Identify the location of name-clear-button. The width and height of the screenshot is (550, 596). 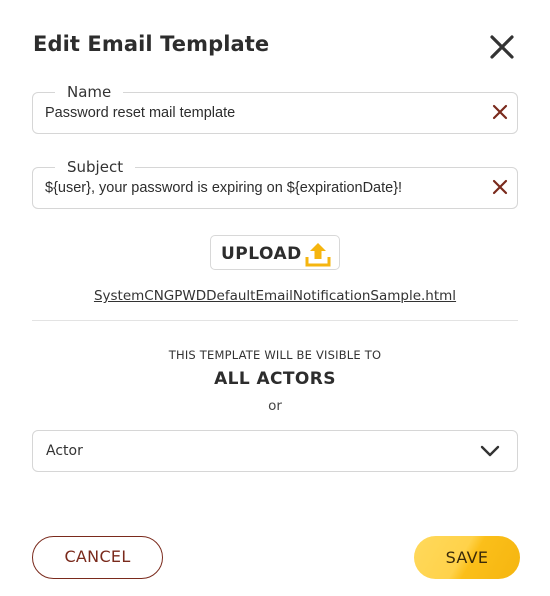
(500, 112).